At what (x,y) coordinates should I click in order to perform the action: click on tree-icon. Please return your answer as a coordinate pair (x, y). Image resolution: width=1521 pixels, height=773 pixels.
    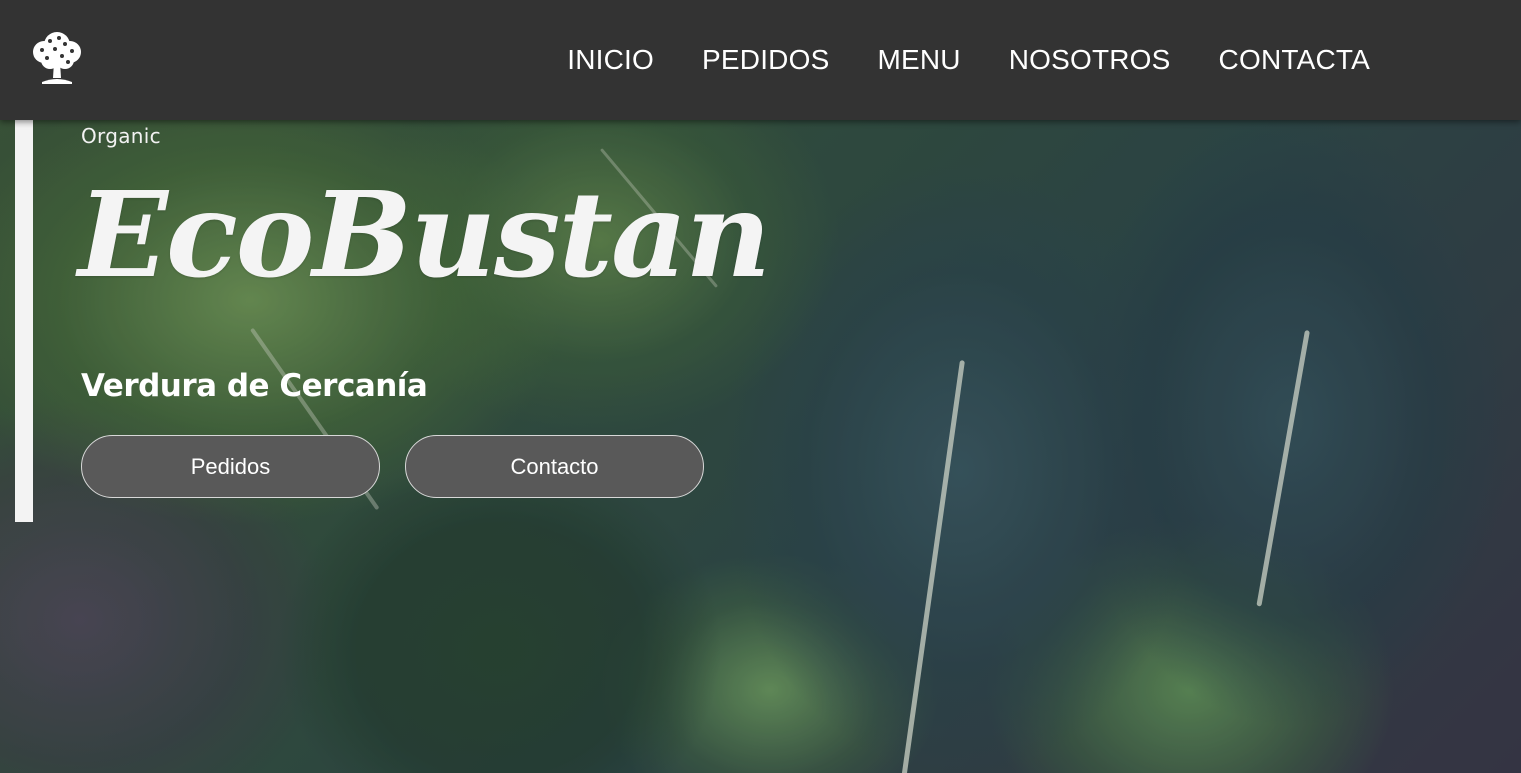
    Looking at the image, I should click on (57, 57).